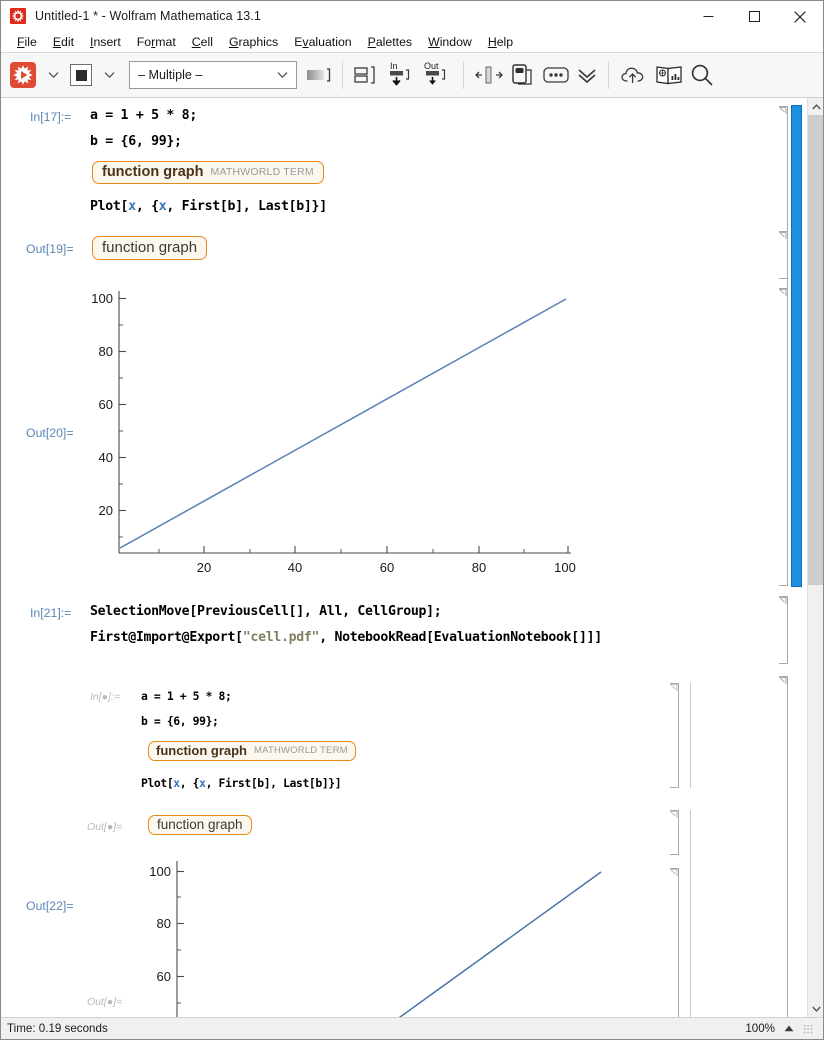 The image size is (824, 1040). Describe the element at coordinates (674, 735) in the screenshot. I see `nested-cell-bracket-input` at that location.